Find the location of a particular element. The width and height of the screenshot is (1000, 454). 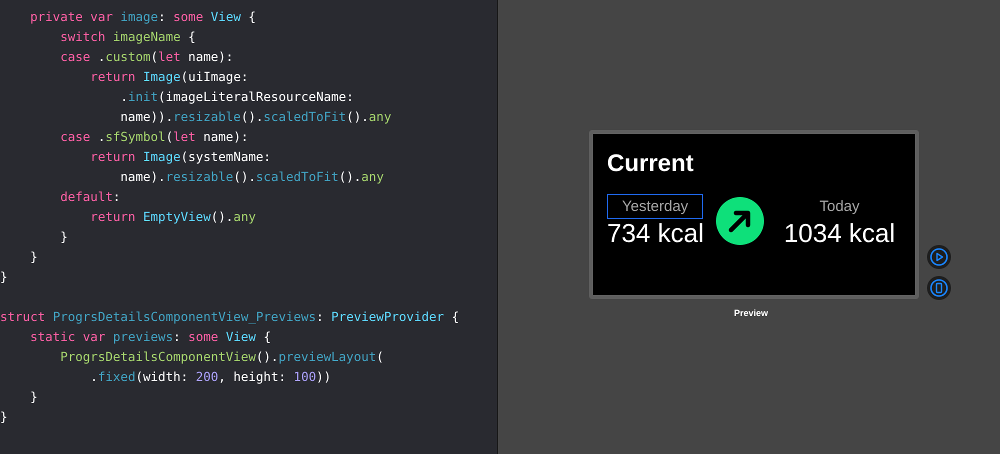

code-line: name).resizable().scaledToFit().any is located at coordinates (251, 177).